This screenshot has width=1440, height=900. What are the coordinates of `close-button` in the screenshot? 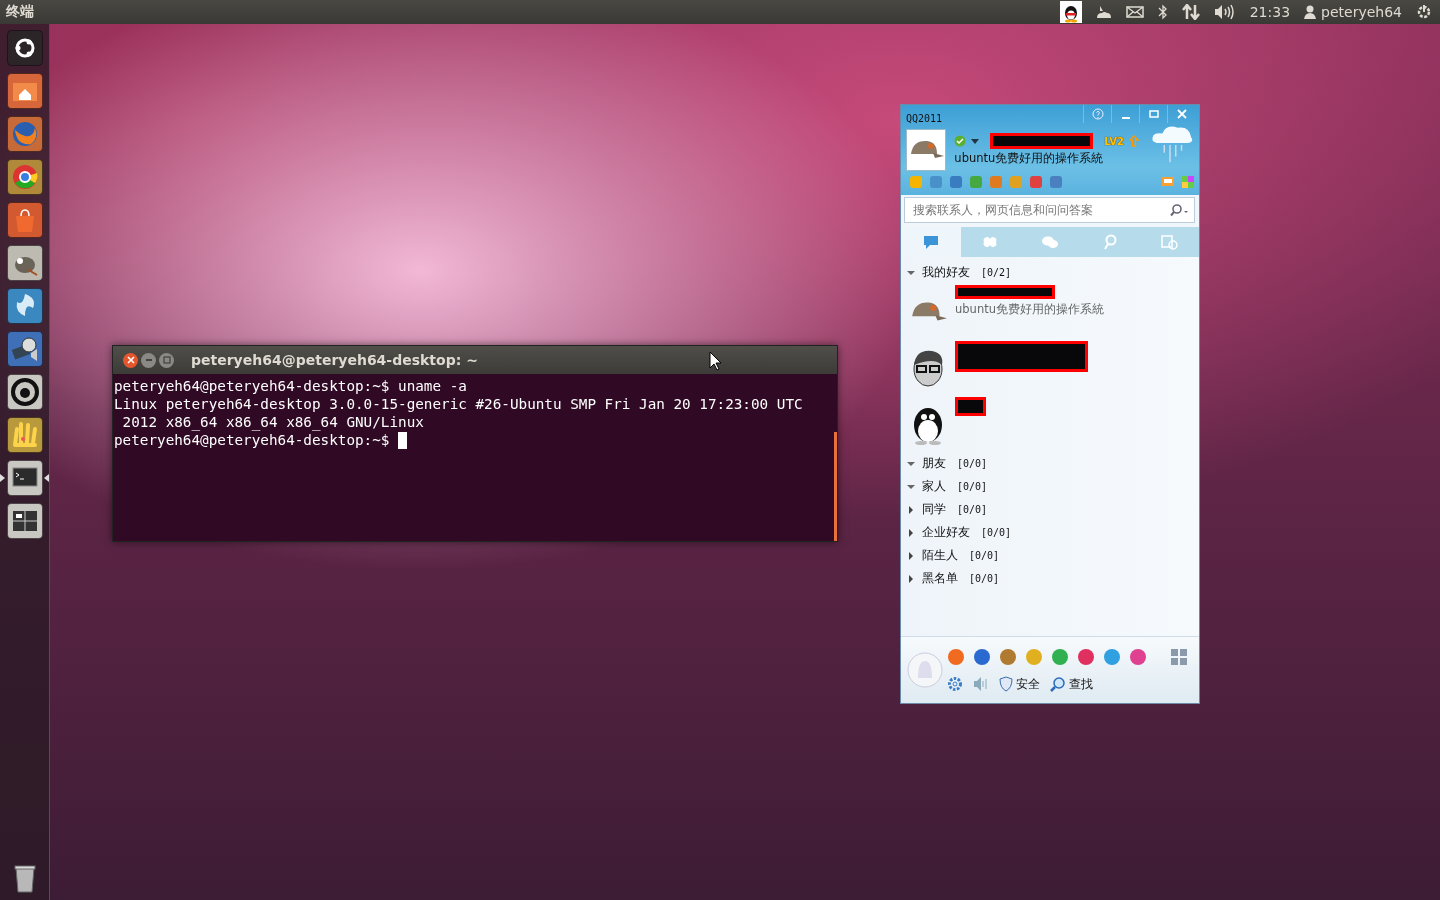 It's located at (130, 360).